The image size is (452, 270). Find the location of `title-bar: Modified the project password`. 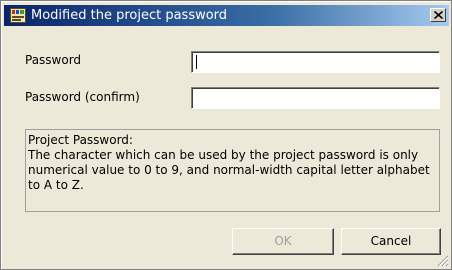

title-bar: Modified the project password is located at coordinates (226, 15).